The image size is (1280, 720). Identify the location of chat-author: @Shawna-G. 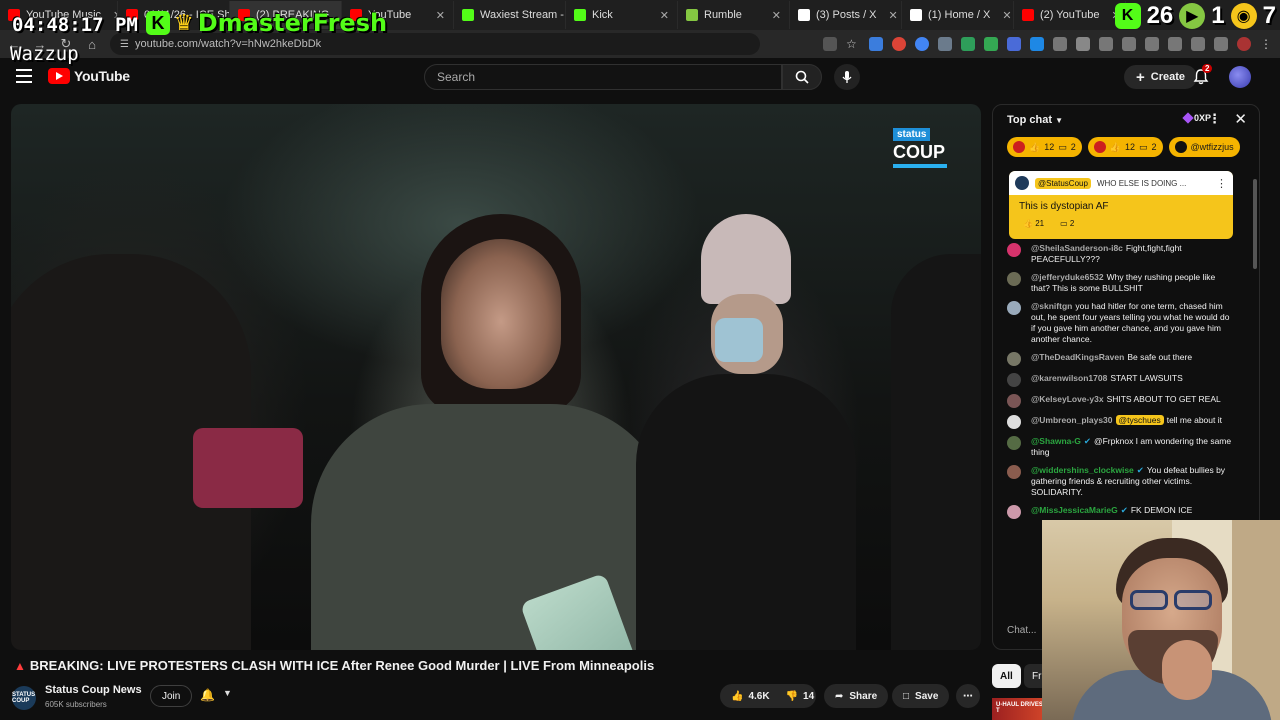
(1056, 441).